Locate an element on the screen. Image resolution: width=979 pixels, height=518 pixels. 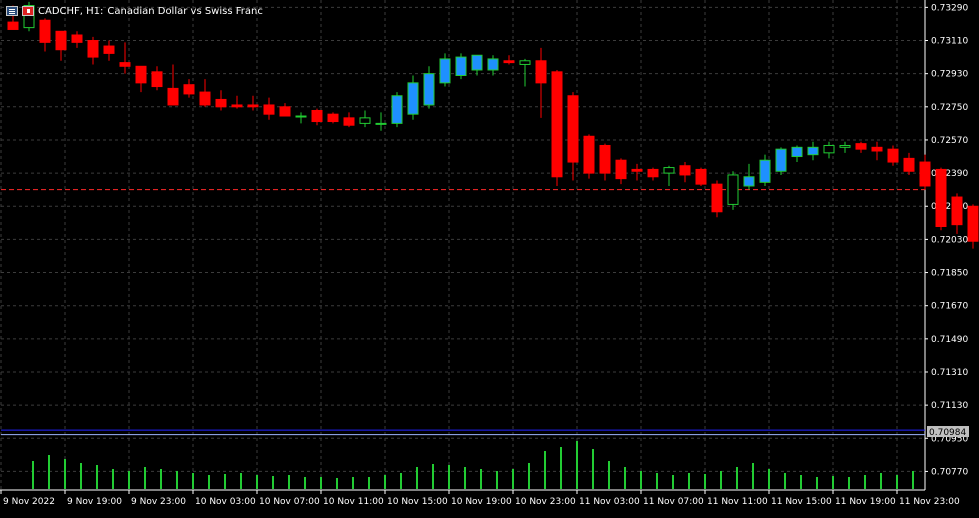
price-tick-label: 0.71670 is located at coordinates (949, 307).